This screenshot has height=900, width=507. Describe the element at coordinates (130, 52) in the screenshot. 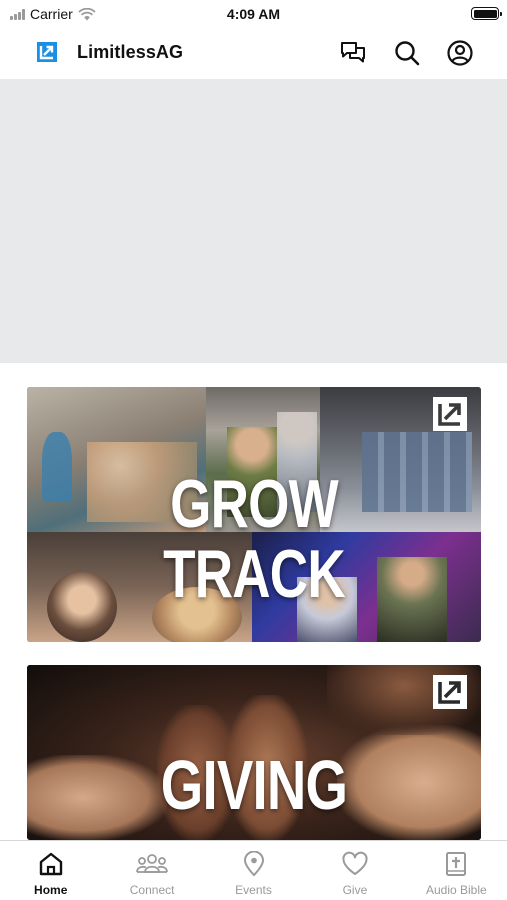

I see `app-title: LimitlessAG` at that location.